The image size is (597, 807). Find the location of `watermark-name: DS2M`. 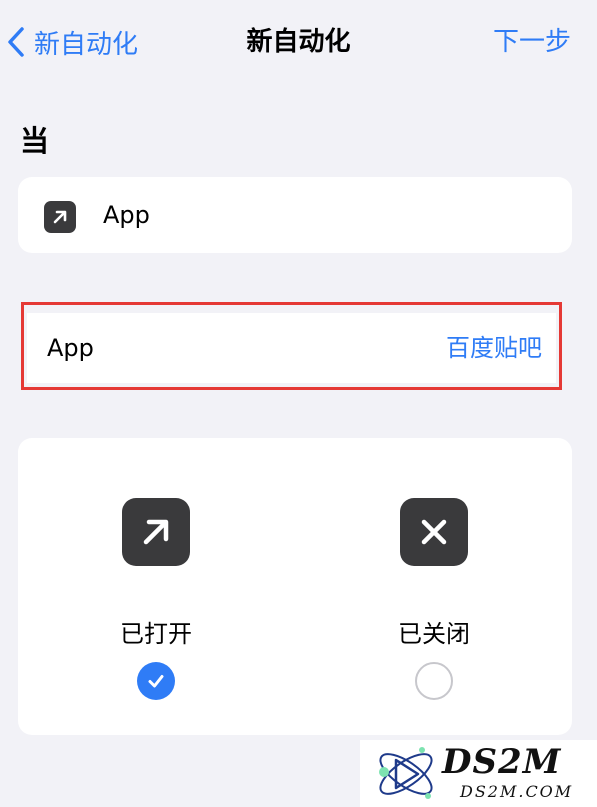

watermark-name: DS2M is located at coordinates (502, 762).